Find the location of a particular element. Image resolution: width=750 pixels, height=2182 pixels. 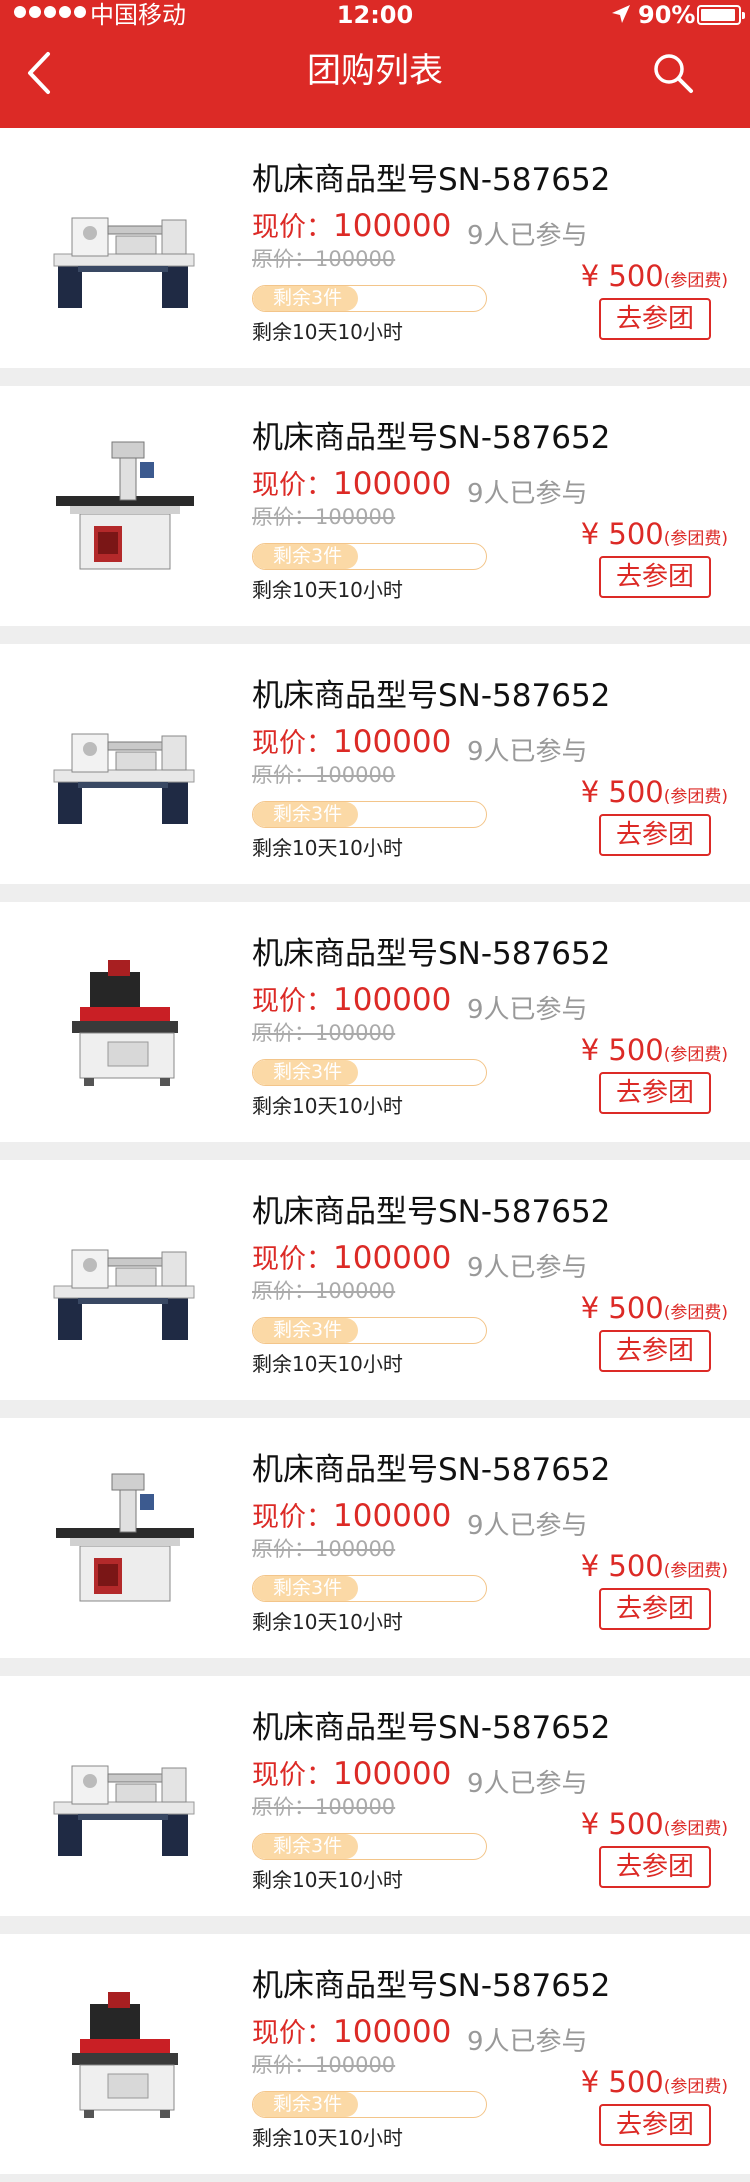

search-icon is located at coordinates (673, 73).